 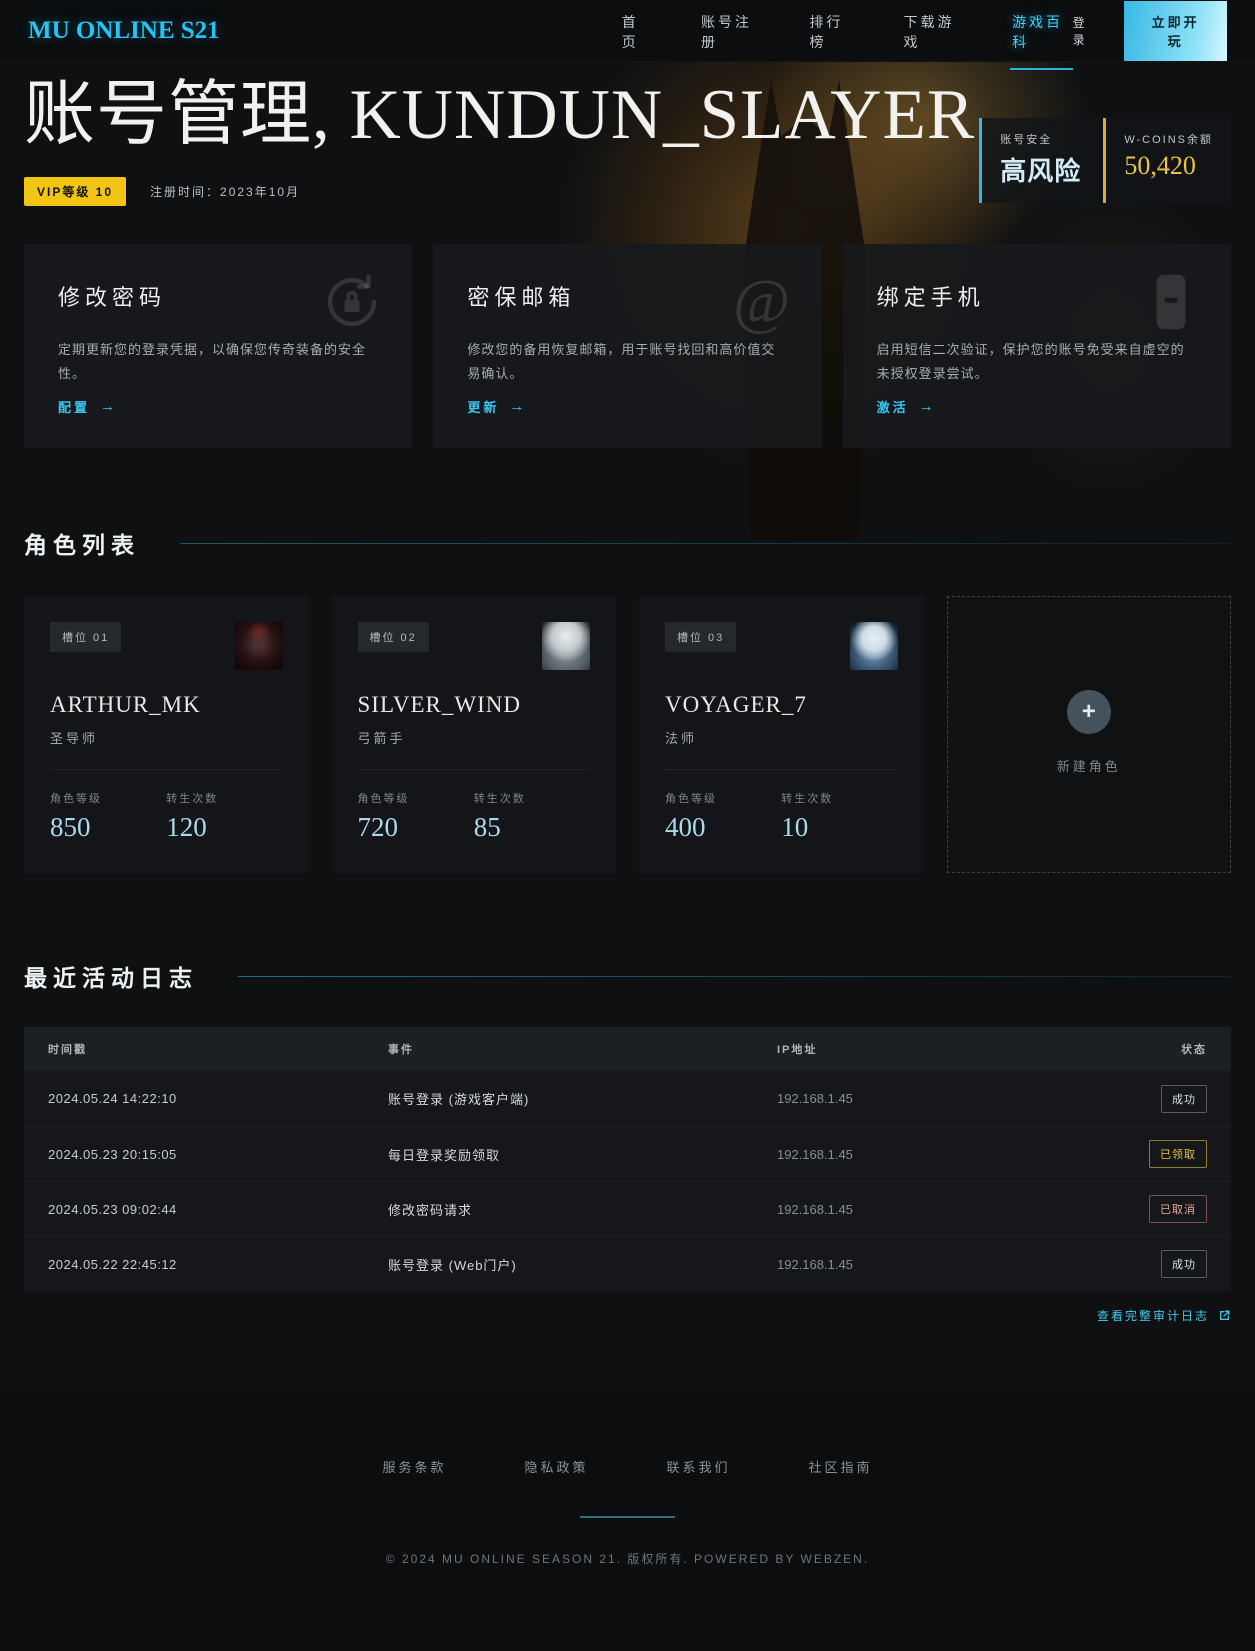 I want to click on play-now-button: 立即开玩, so click(x=1175, y=30).